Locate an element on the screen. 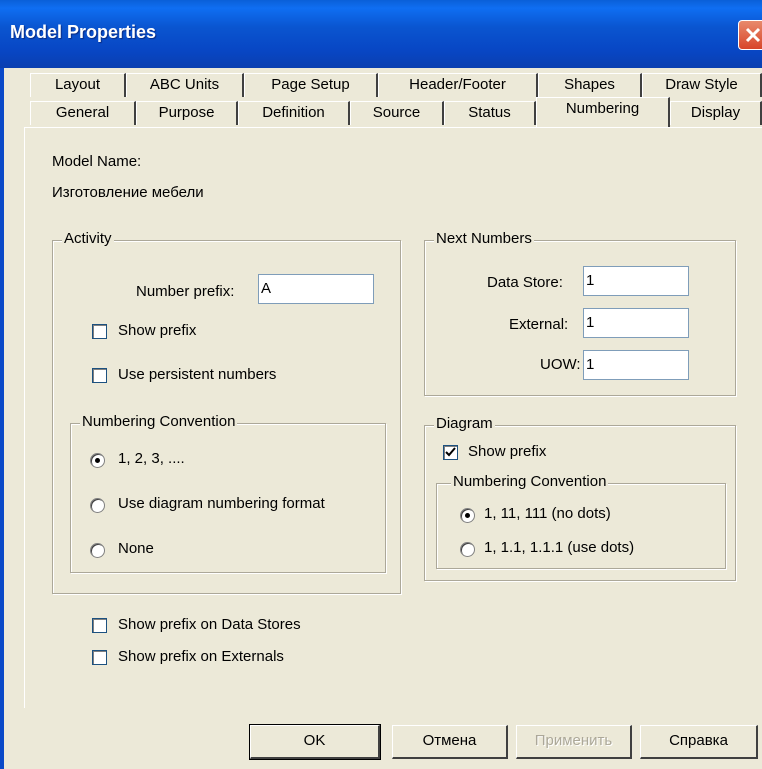 The image size is (762, 769). convention-radio-none is located at coordinates (97, 550).